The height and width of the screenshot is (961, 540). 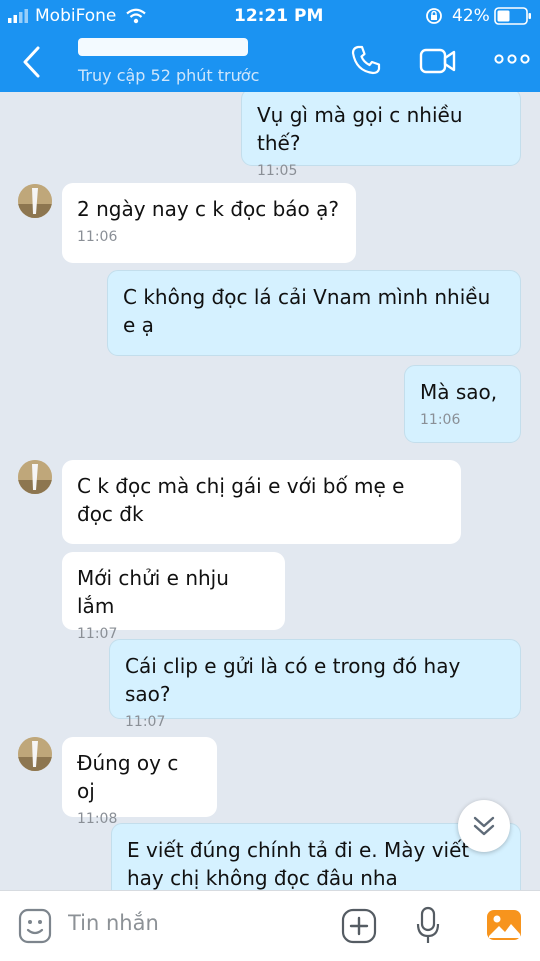 I want to click on incoming-message: 2 ngày nay c k đọc báo ạ? 11:06, so click(x=209, y=223).